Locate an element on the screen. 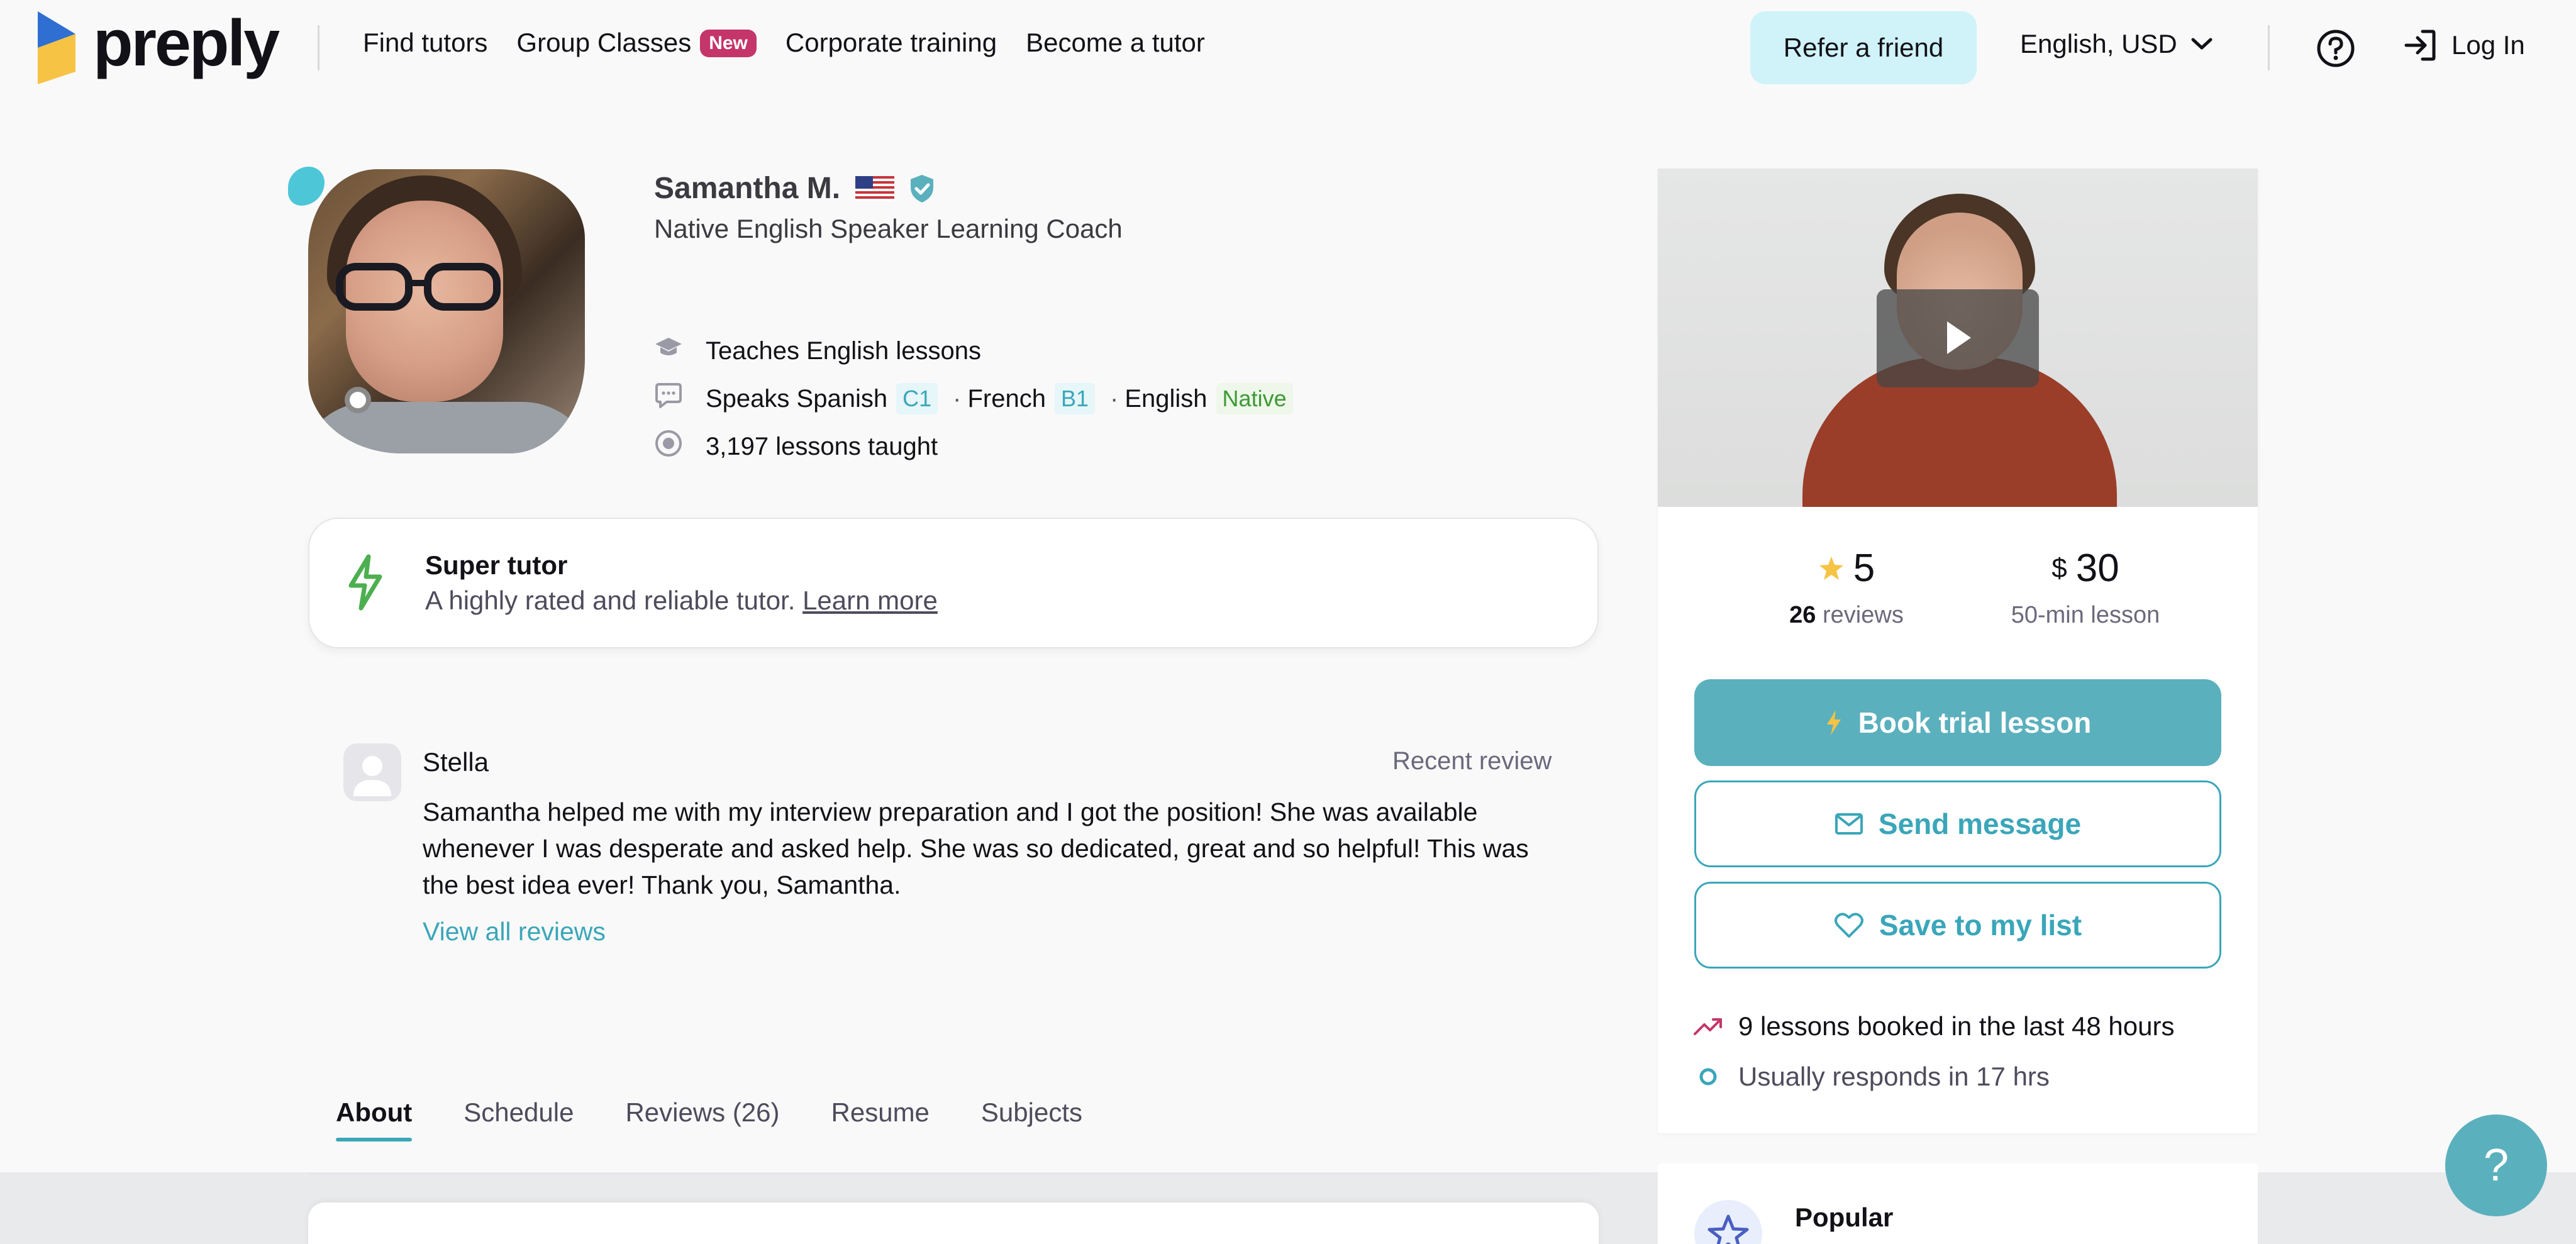 This screenshot has height=1244, width=2576. envelope-icon is located at coordinates (1849, 824).